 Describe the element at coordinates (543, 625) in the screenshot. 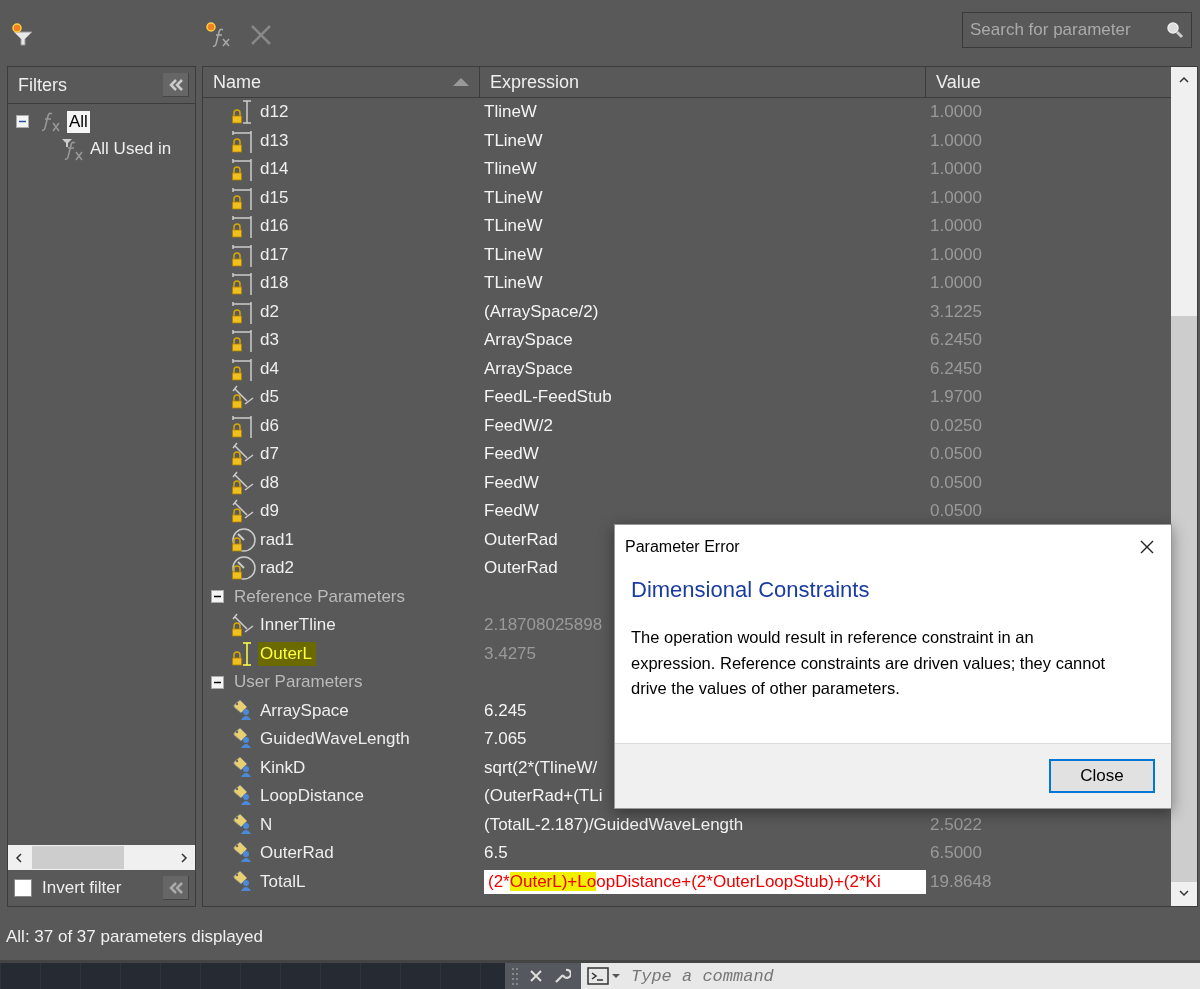

I see `expression-text: 2.18708025898` at that location.